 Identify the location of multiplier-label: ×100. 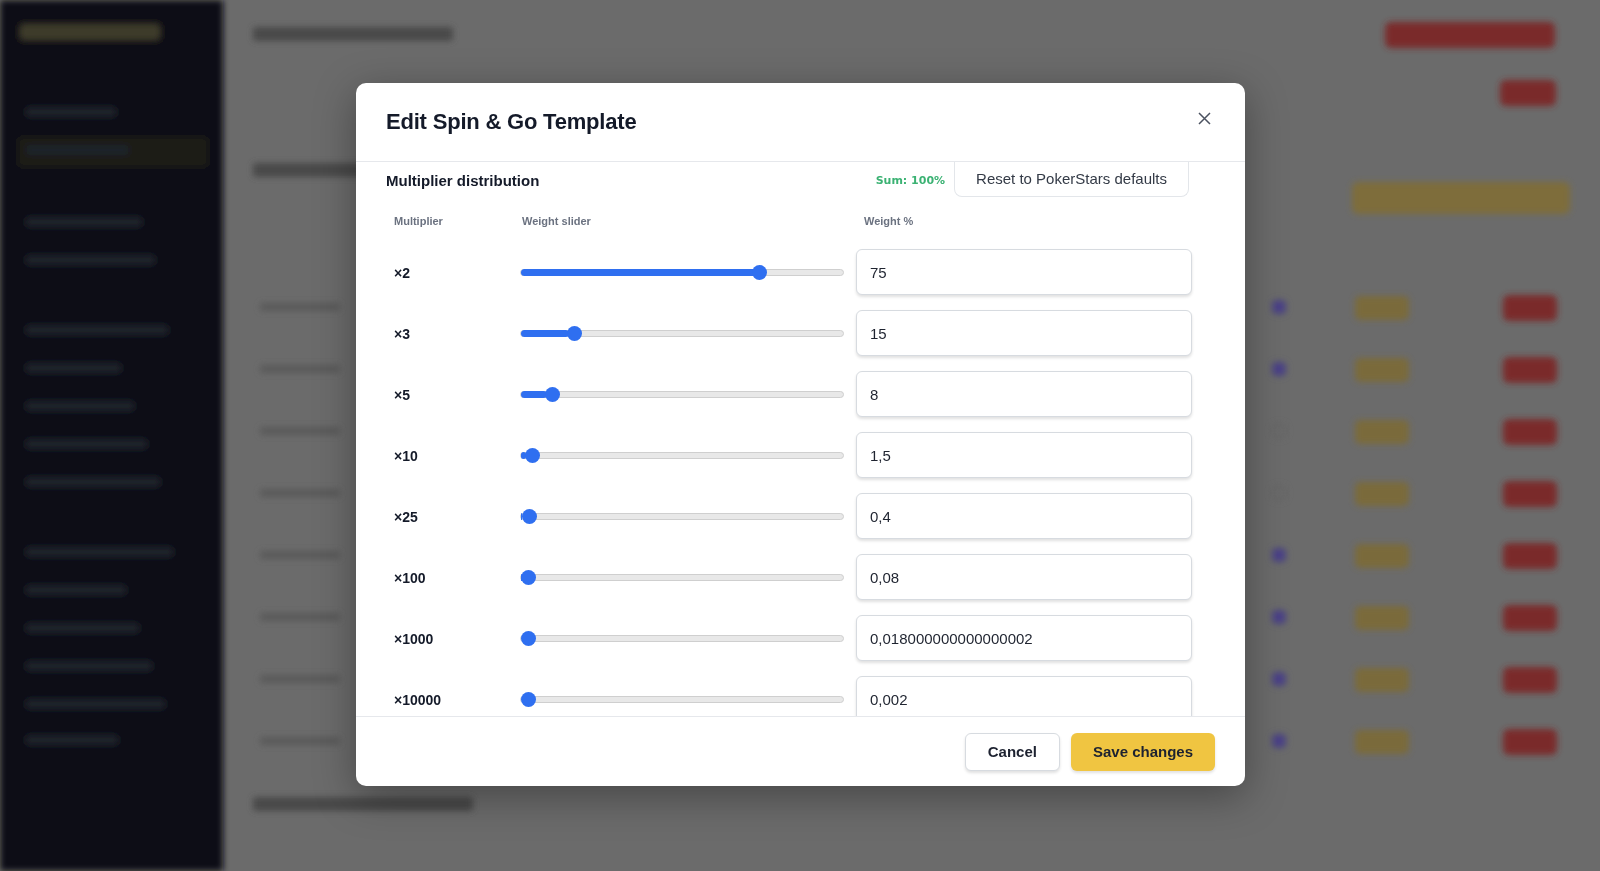
(410, 577).